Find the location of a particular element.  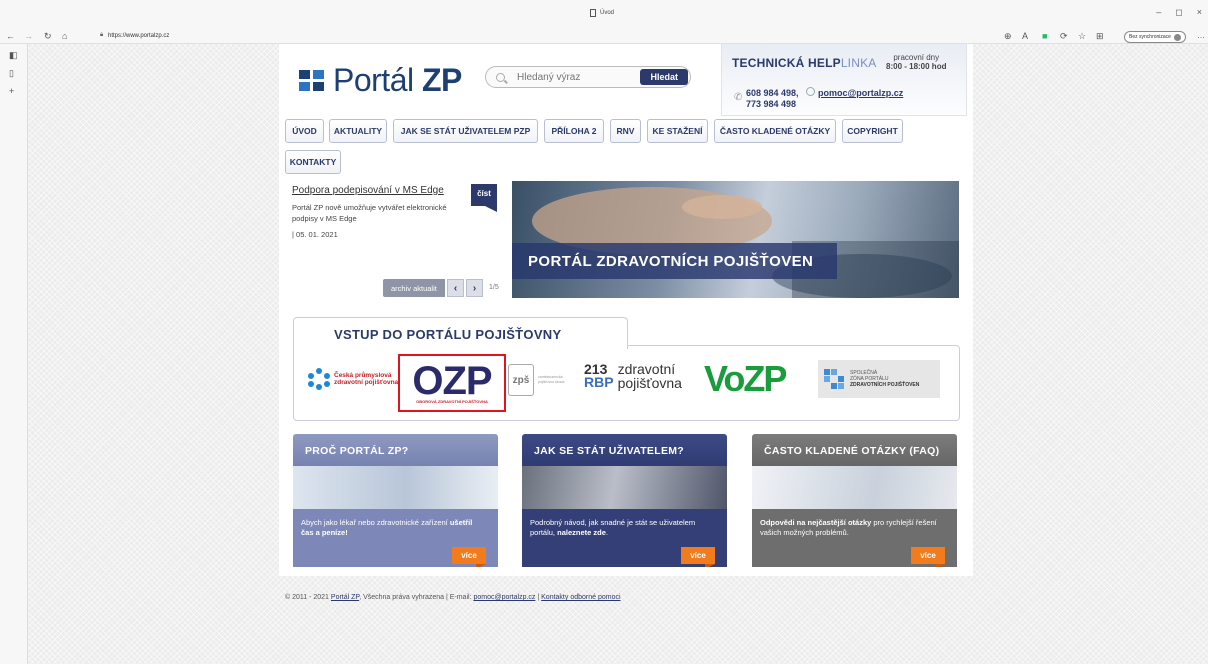

favorite-icon: ☆ is located at coordinates (1082, 36).